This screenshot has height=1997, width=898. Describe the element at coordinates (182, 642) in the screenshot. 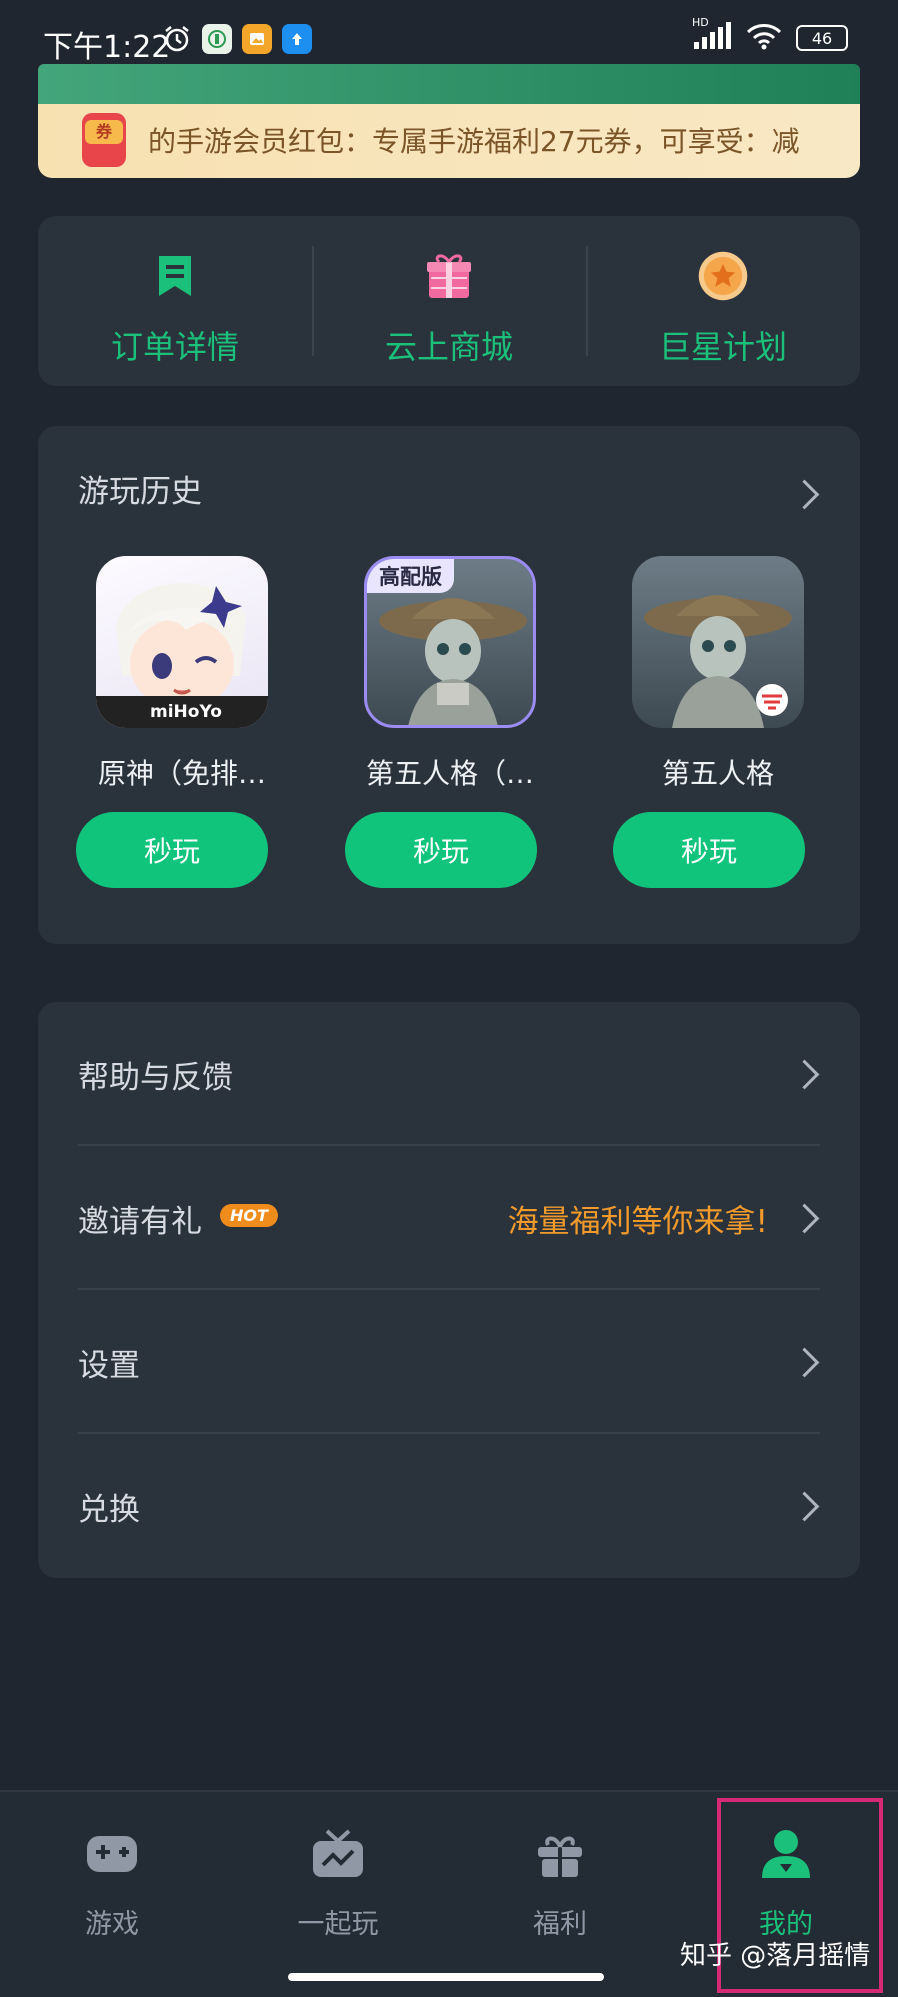

I see `game-icon-genshin: miHoYo` at that location.